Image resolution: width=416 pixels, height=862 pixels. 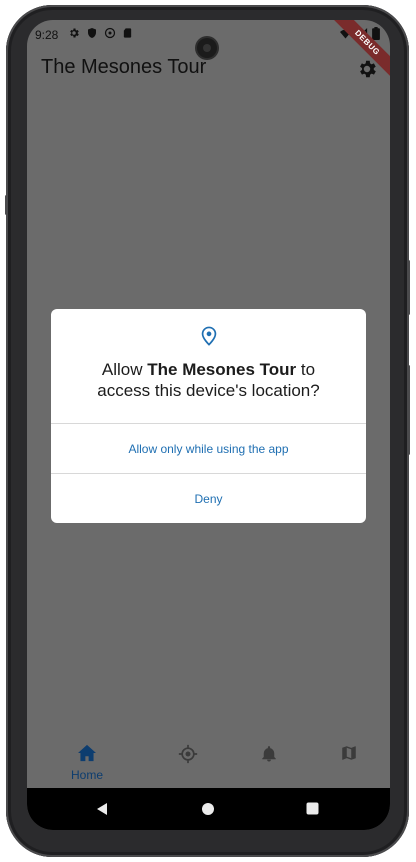 I want to click on status-time: 9:28, so click(x=47, y=35).